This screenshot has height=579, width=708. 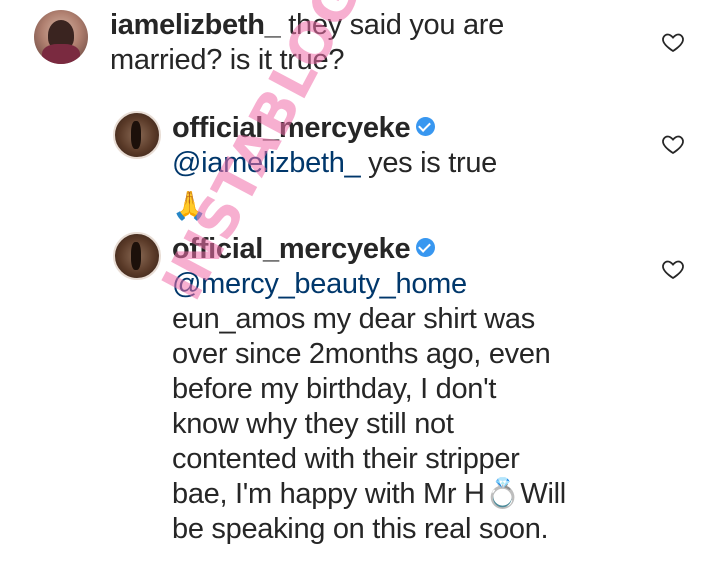 What do you see at coordinates (266, 163) in the screenshot?
I see `comment-mention: @iamelizbeth_` at bounding box center [266, 163].